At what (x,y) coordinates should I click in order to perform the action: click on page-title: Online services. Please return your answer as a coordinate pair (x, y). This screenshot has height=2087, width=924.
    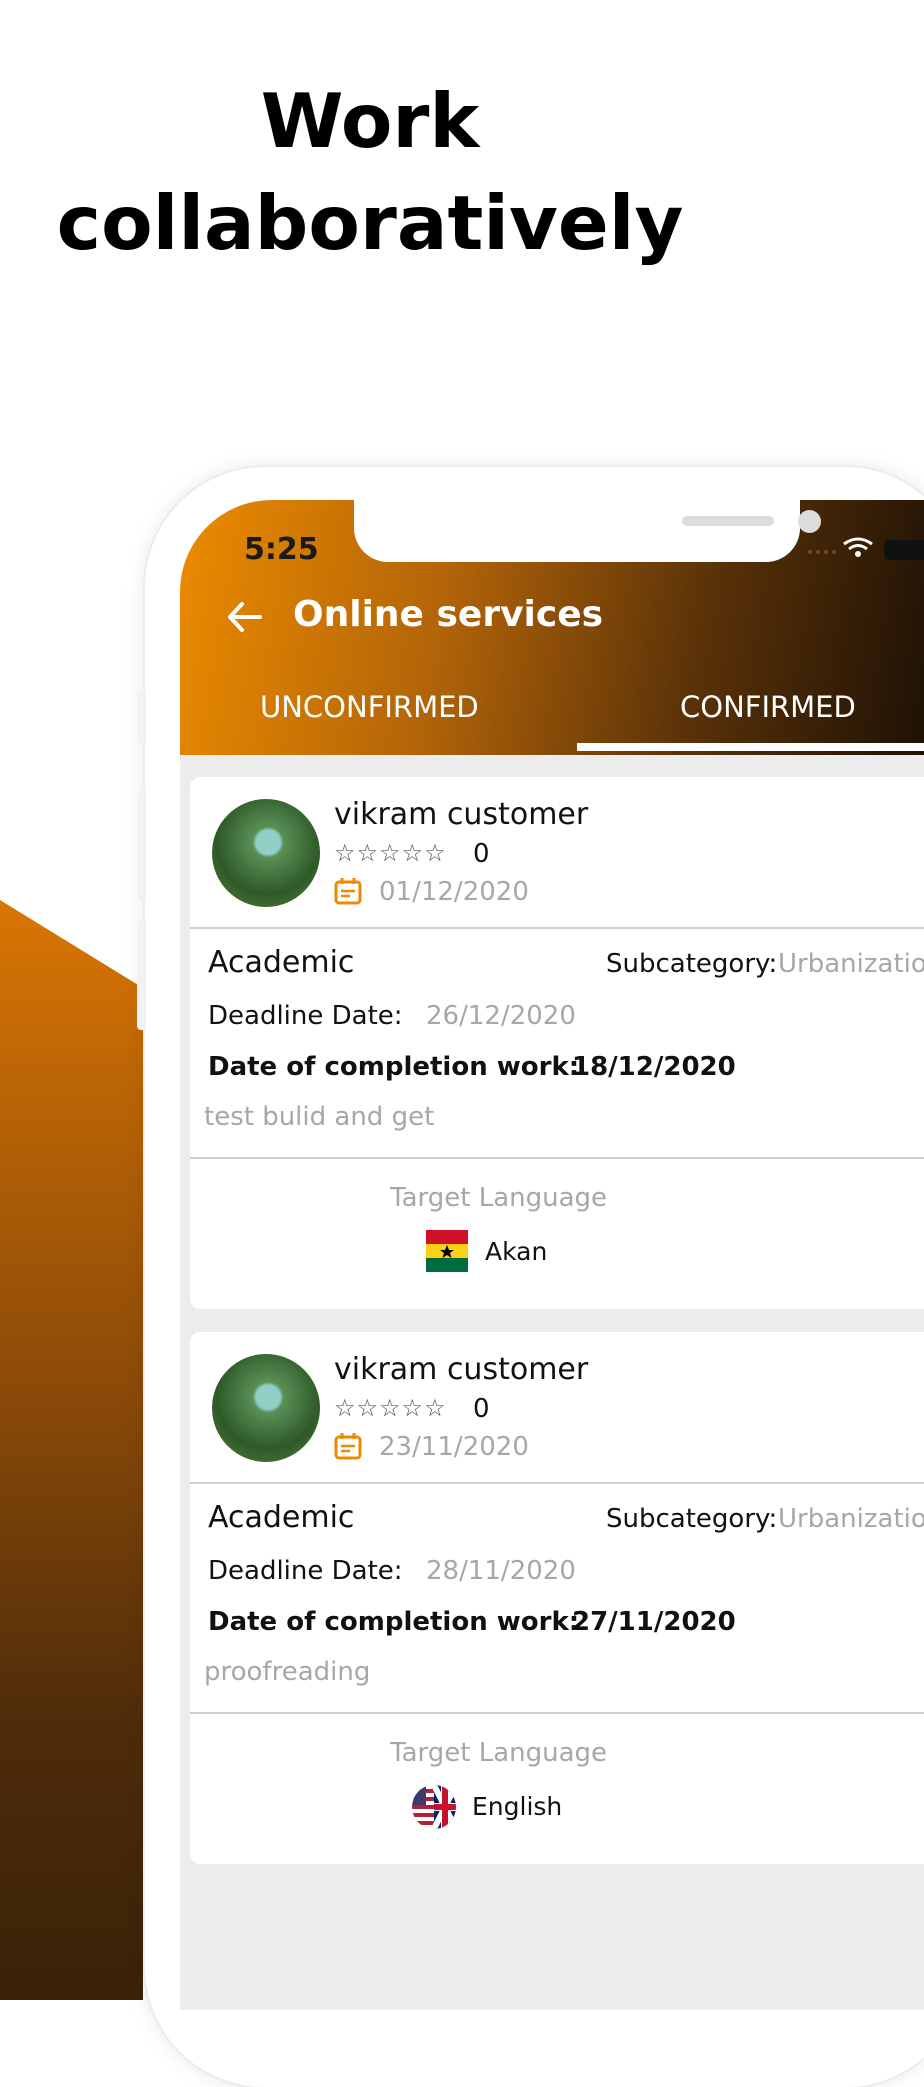
    Looking at the image, I should click on (448, 614).